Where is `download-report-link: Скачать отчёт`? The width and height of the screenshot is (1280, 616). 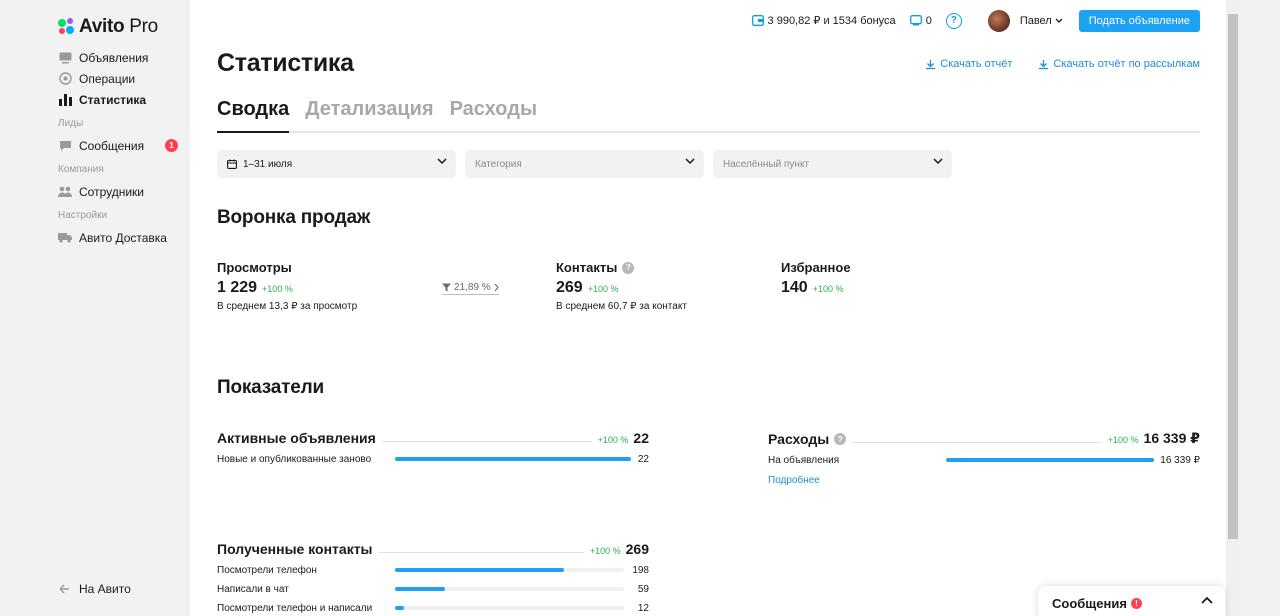 download-report-link: Скачать отчёт is located at coordinates (968, 64).